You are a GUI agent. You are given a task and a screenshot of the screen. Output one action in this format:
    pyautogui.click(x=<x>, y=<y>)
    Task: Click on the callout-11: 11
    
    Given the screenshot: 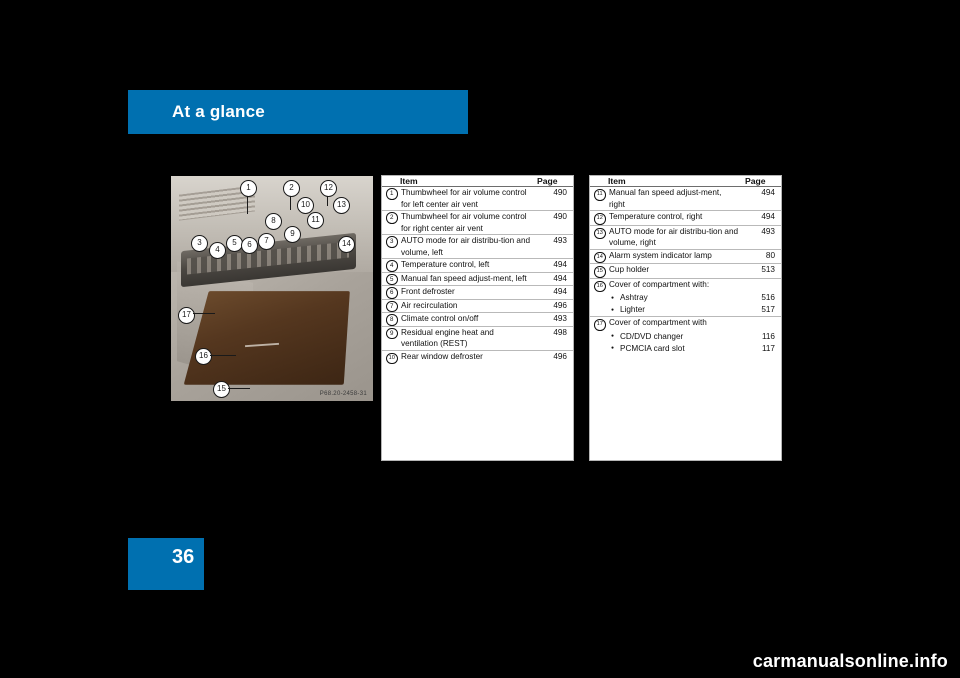 What is the action you would take?
    pyautogui.click(x=315, y=220)
    